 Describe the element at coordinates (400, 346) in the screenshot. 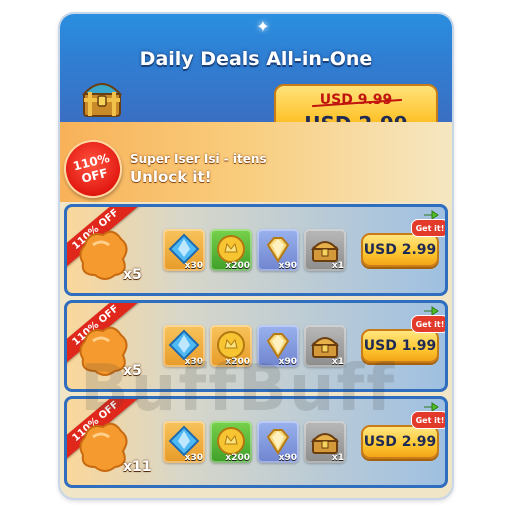

I see `buy-button: USD 1.99` at that location.